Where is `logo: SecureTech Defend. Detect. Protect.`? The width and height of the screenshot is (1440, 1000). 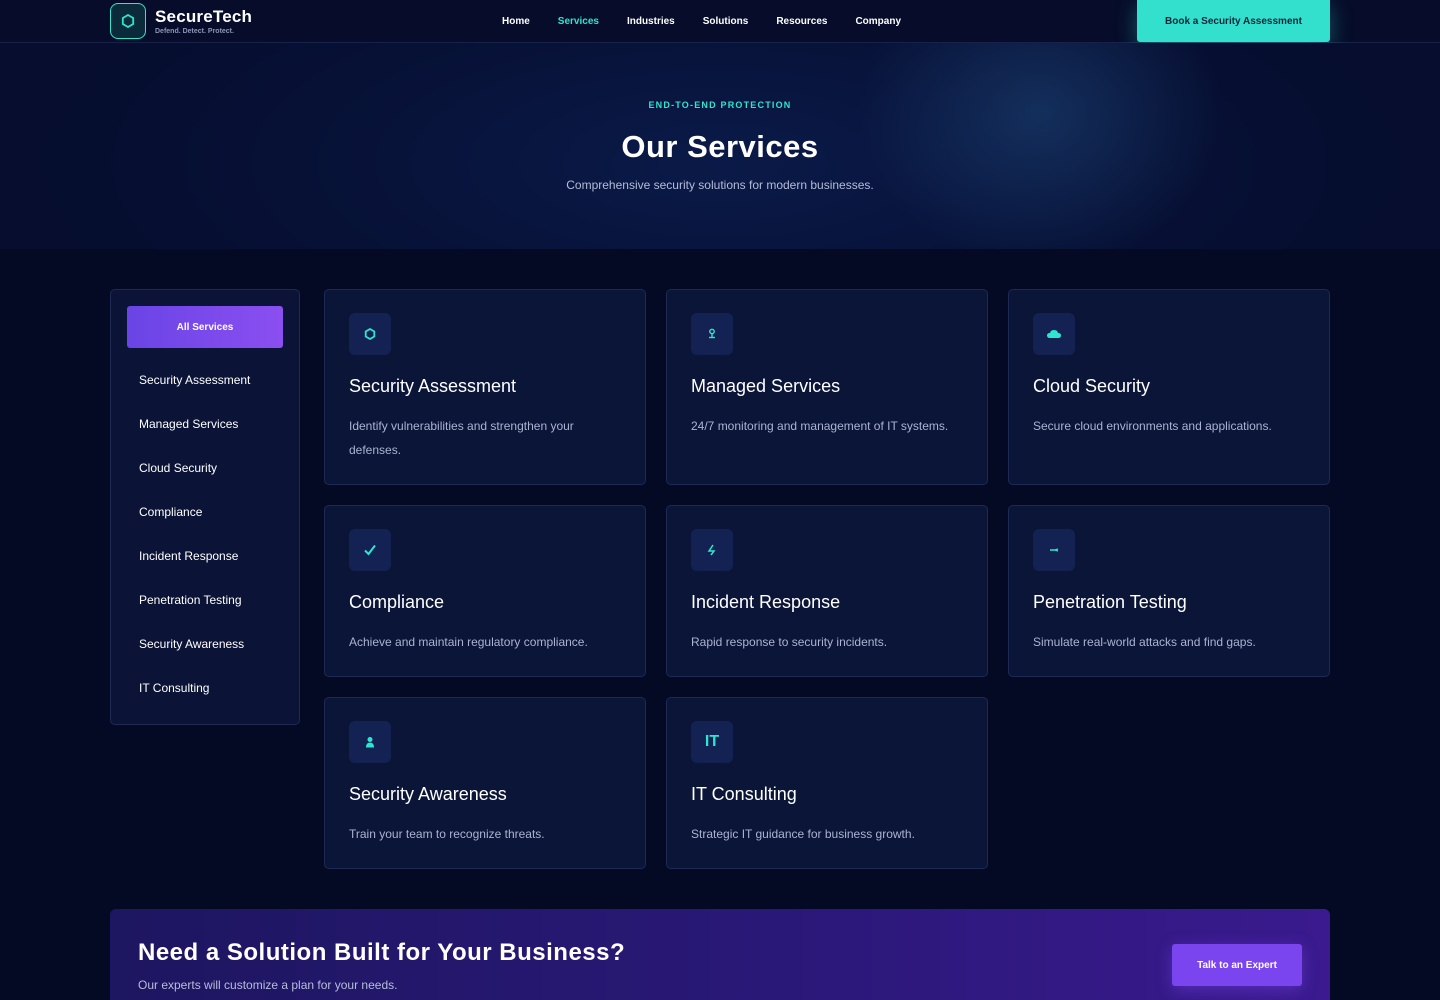
logo: SecureTech Defend. Detect. Protect. is located at coordinates (181, 21).